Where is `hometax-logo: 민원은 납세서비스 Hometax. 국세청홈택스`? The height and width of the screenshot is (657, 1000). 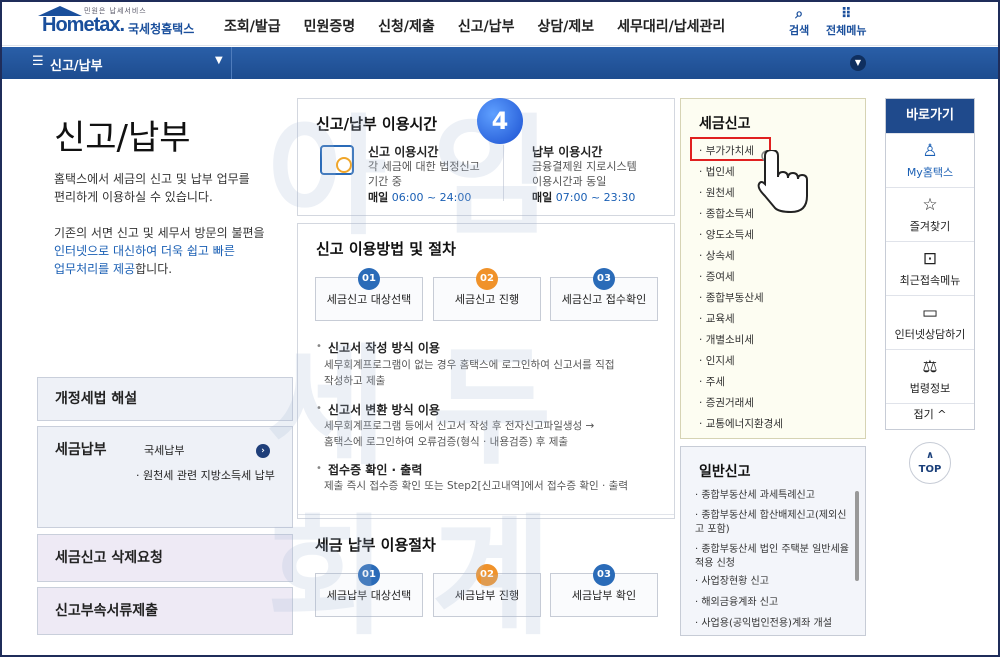
hometax-logo: 민원은 납세서비스 Hometax. 국세청홈택스 is located at coordinates (126, 24).